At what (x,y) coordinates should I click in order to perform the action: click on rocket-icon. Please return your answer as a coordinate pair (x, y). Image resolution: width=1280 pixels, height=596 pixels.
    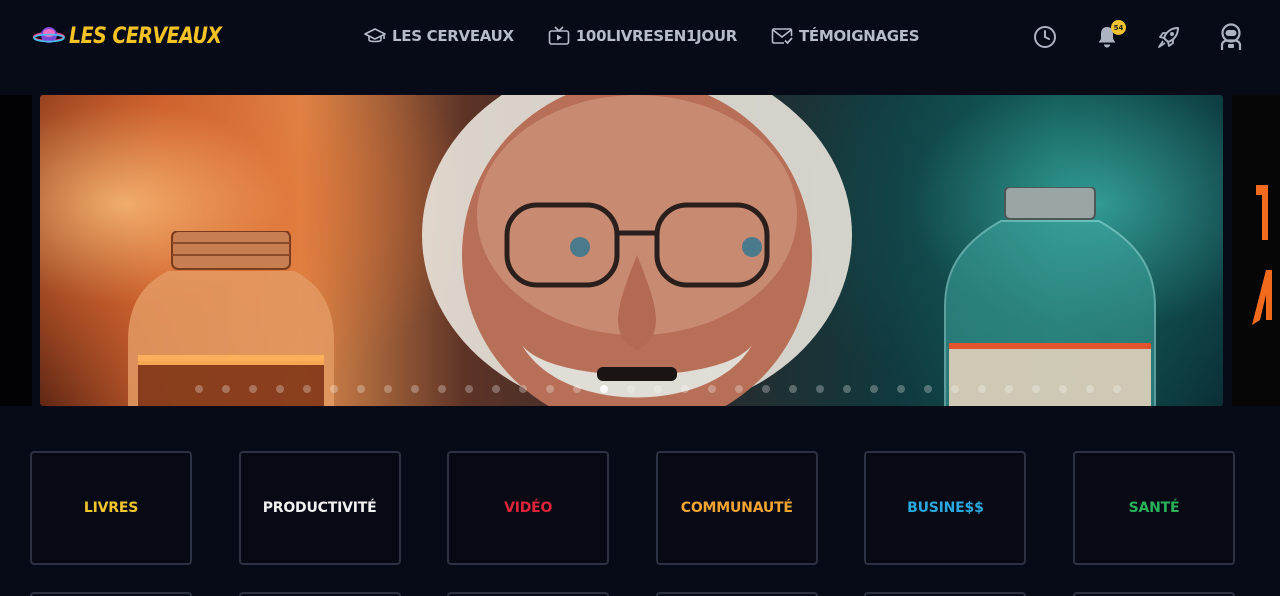
    Looking at the image, I should click on (1168, 37).